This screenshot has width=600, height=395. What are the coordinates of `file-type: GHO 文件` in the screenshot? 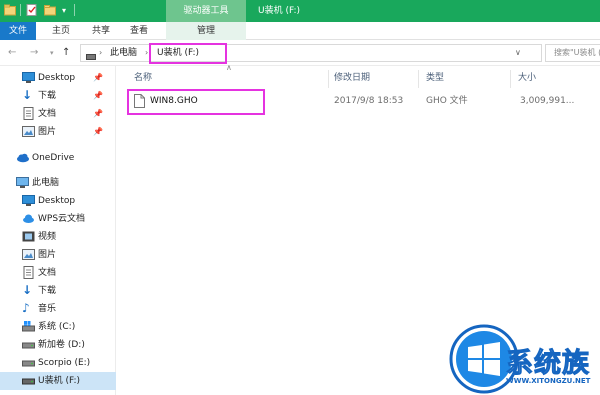 It's located at (447, 101).